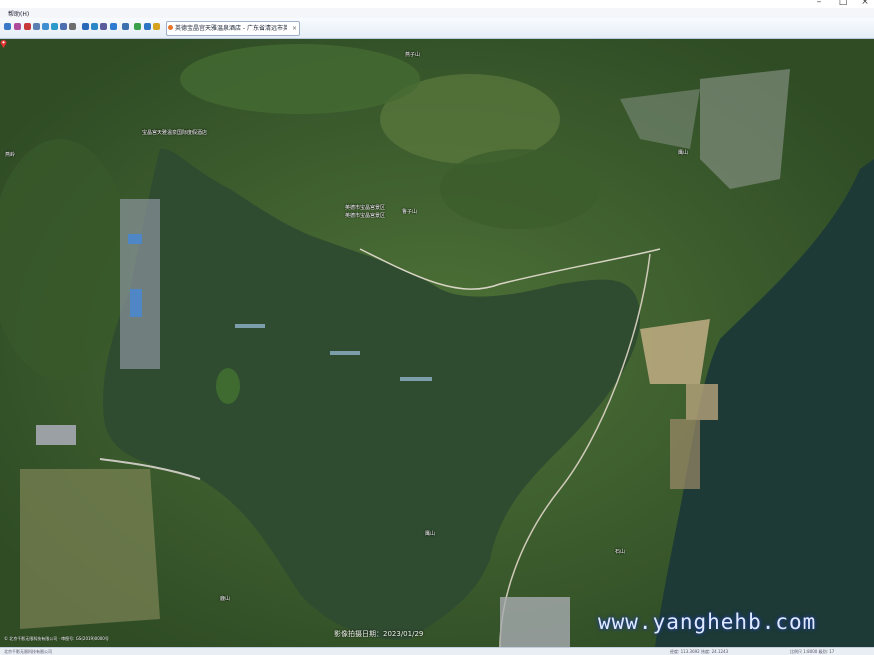 The width and height of the screenshot is (874, 655). What do you see at coordinates (819, 3) in the screenshot?
I see `minimize-button: –` at bounding box center [819, 3].